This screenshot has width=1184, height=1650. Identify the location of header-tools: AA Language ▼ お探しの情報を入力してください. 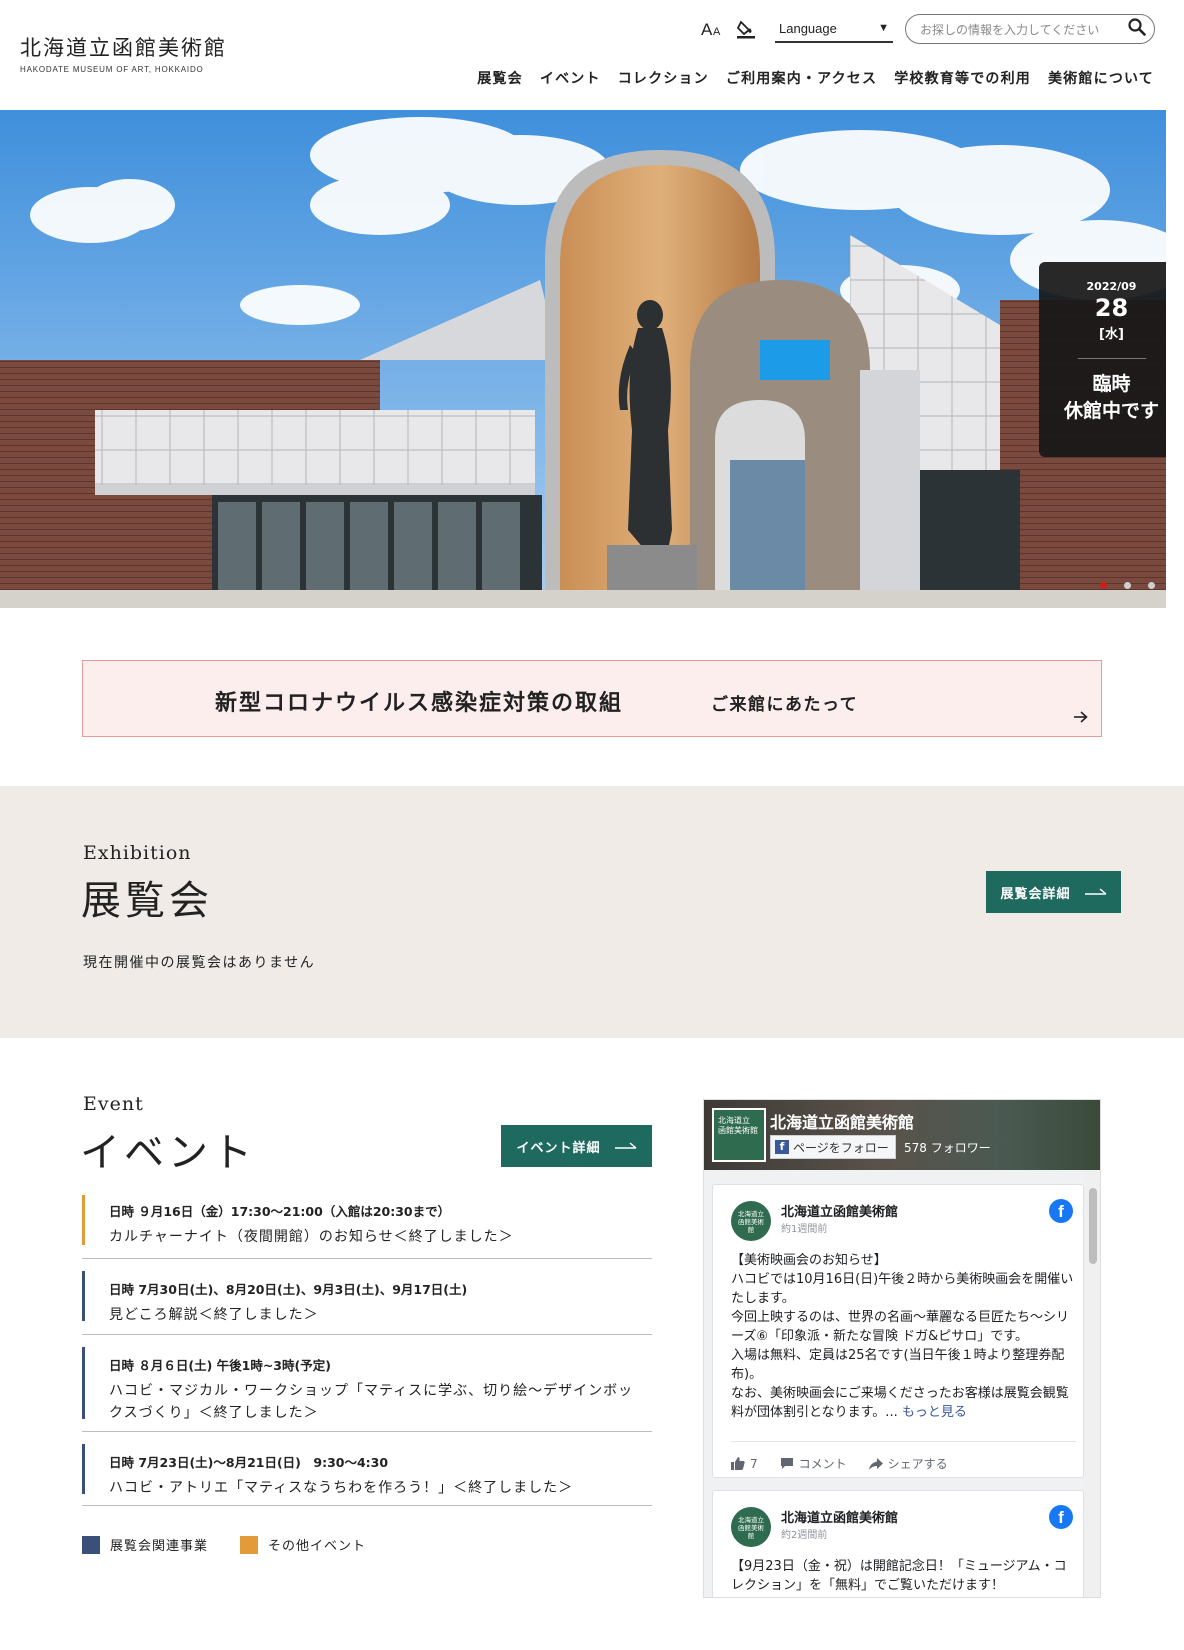
(927, 29).